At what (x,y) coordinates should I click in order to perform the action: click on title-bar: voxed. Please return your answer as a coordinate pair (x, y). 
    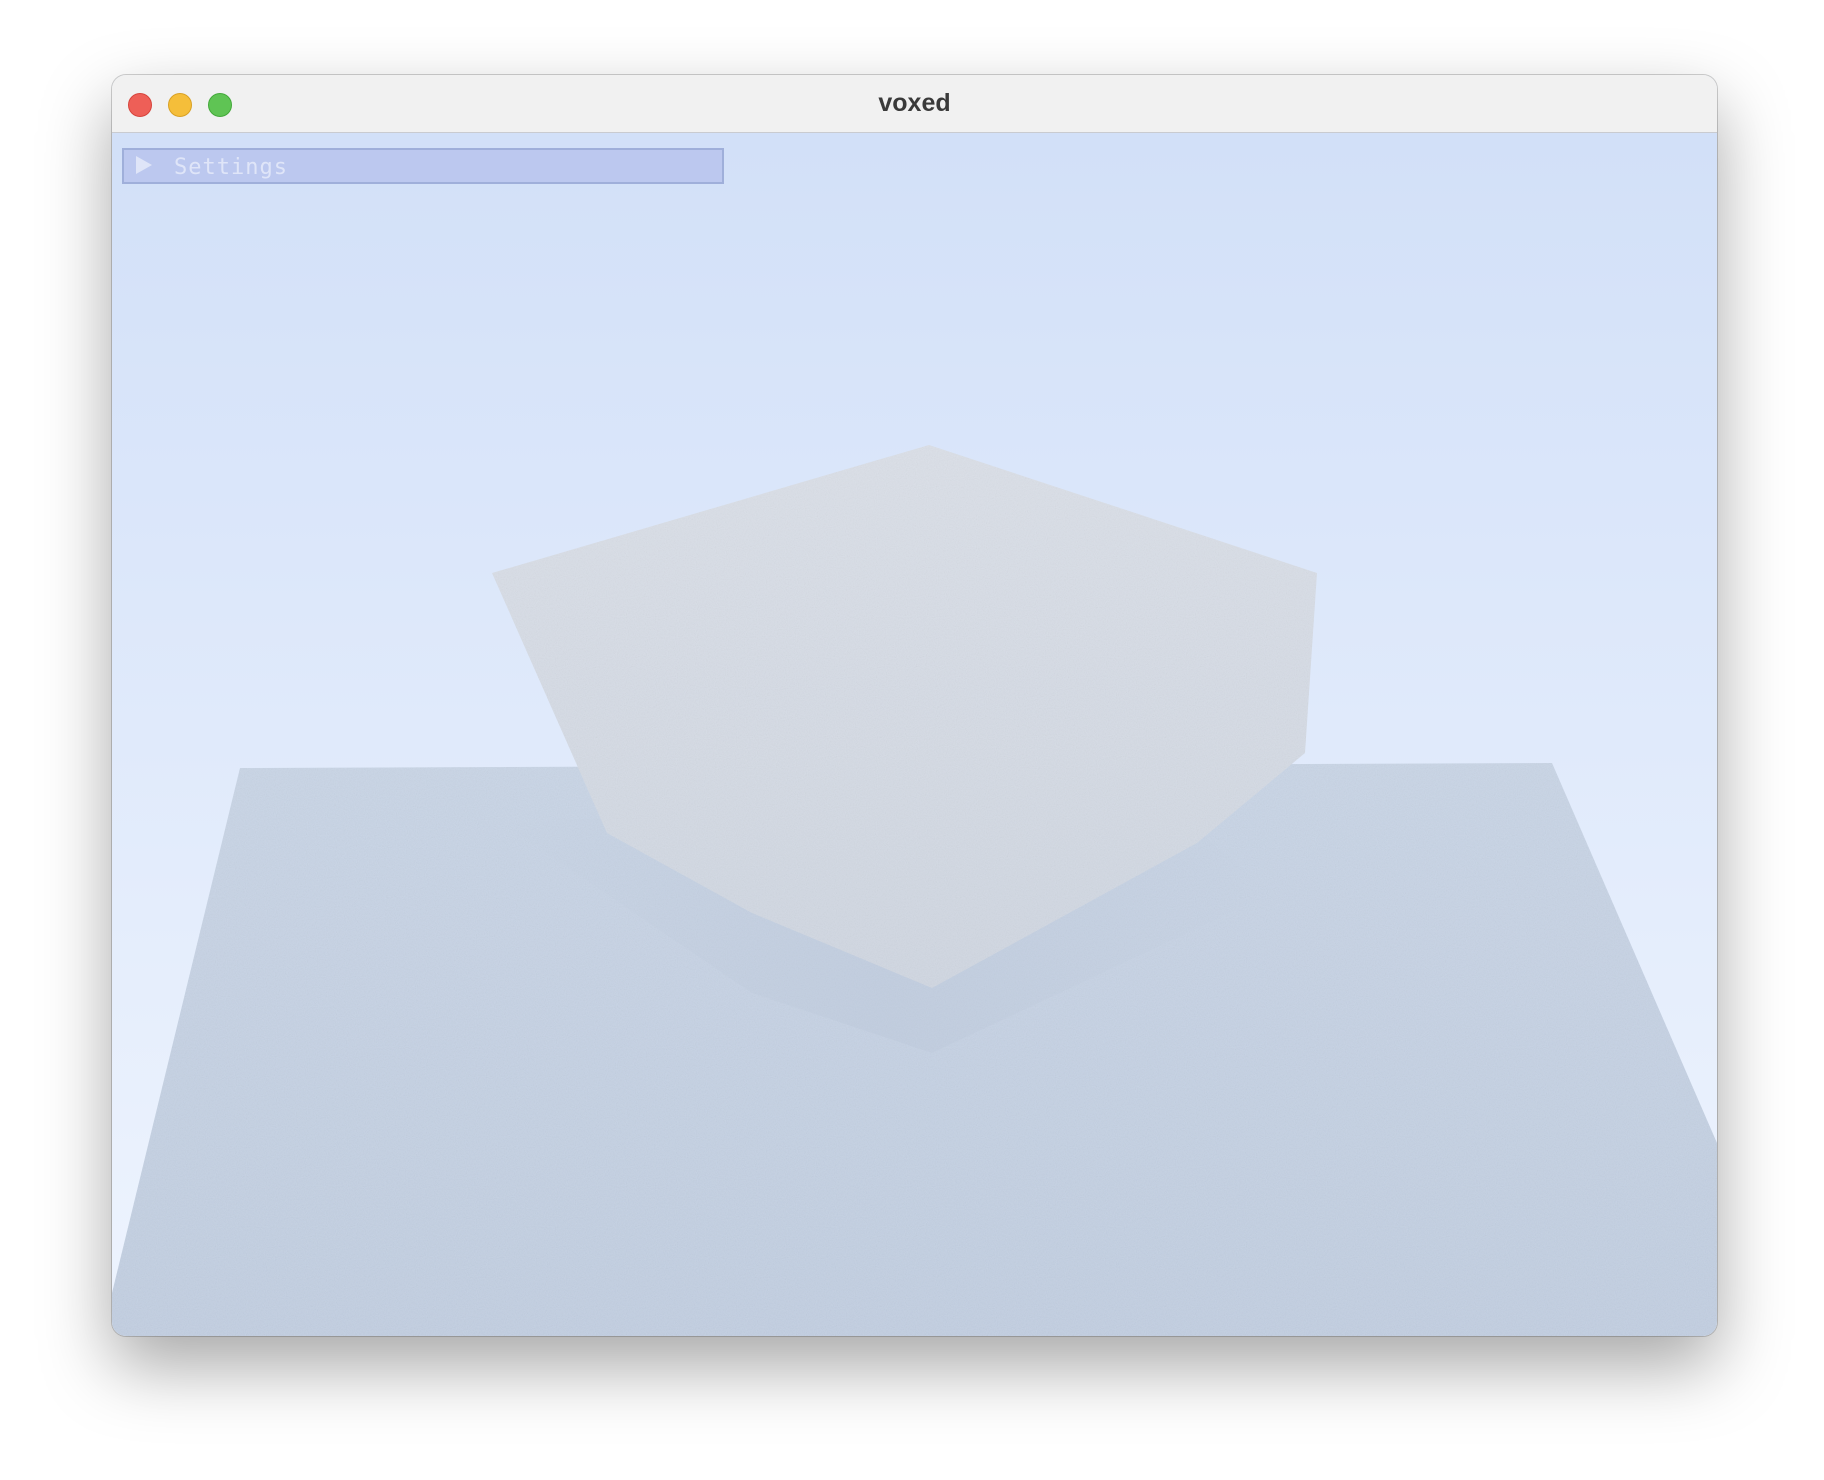
    Looking at the image, I should click on (914, 104).